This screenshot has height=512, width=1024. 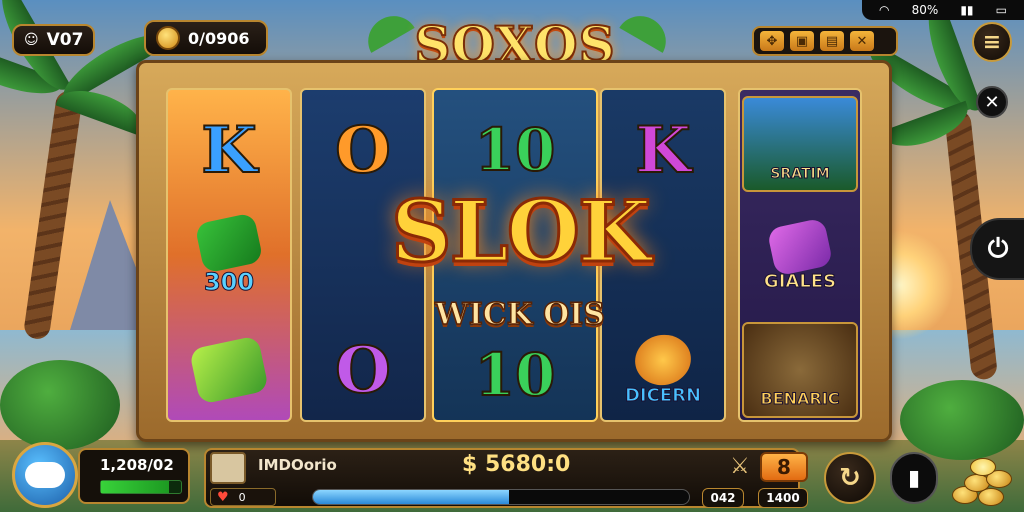 I want to click on balance-amount: $ 5680:0, so click(x=516, y=464).